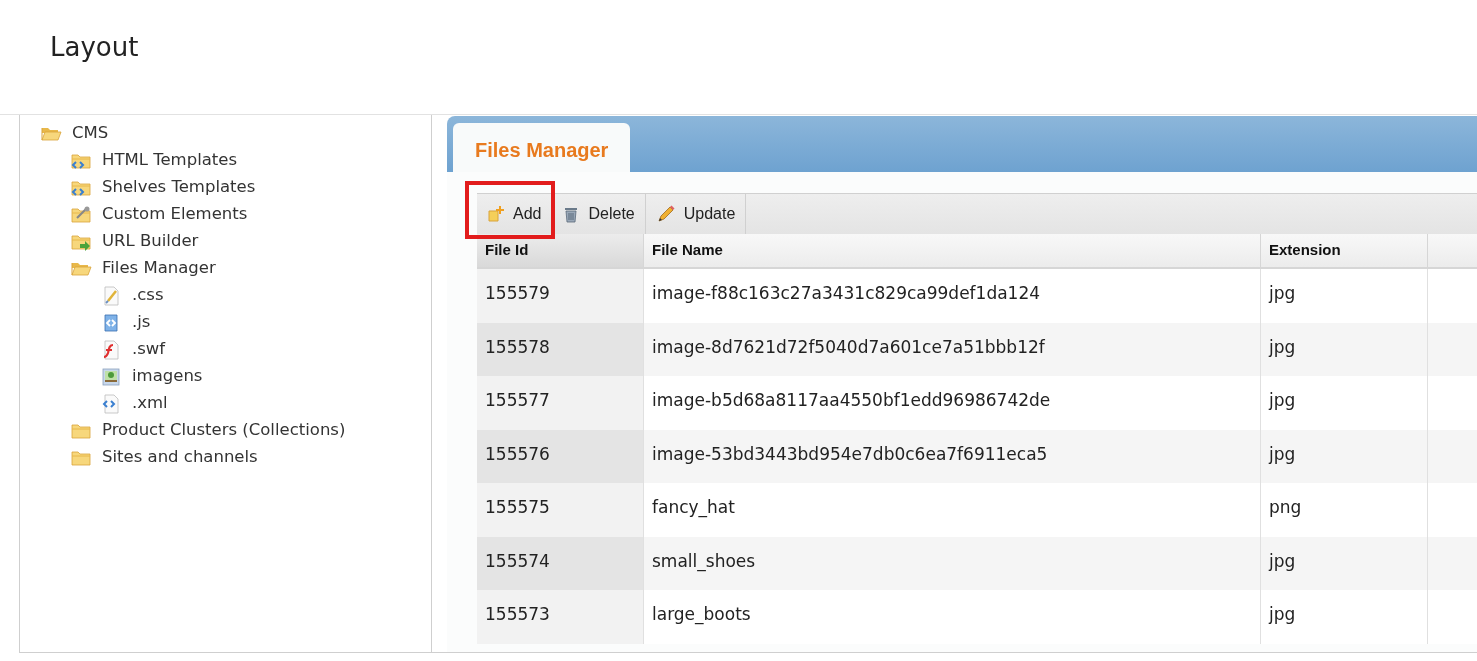  I want to click on toolbar-button: Delete, so click(598, 214).